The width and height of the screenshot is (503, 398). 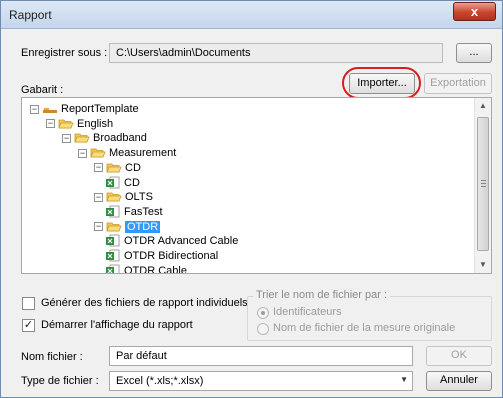 What do you see at coordinates (143, 153) in the screenshot?
I see `tree-item-label: Measurement` at bounding box center [143, 153].